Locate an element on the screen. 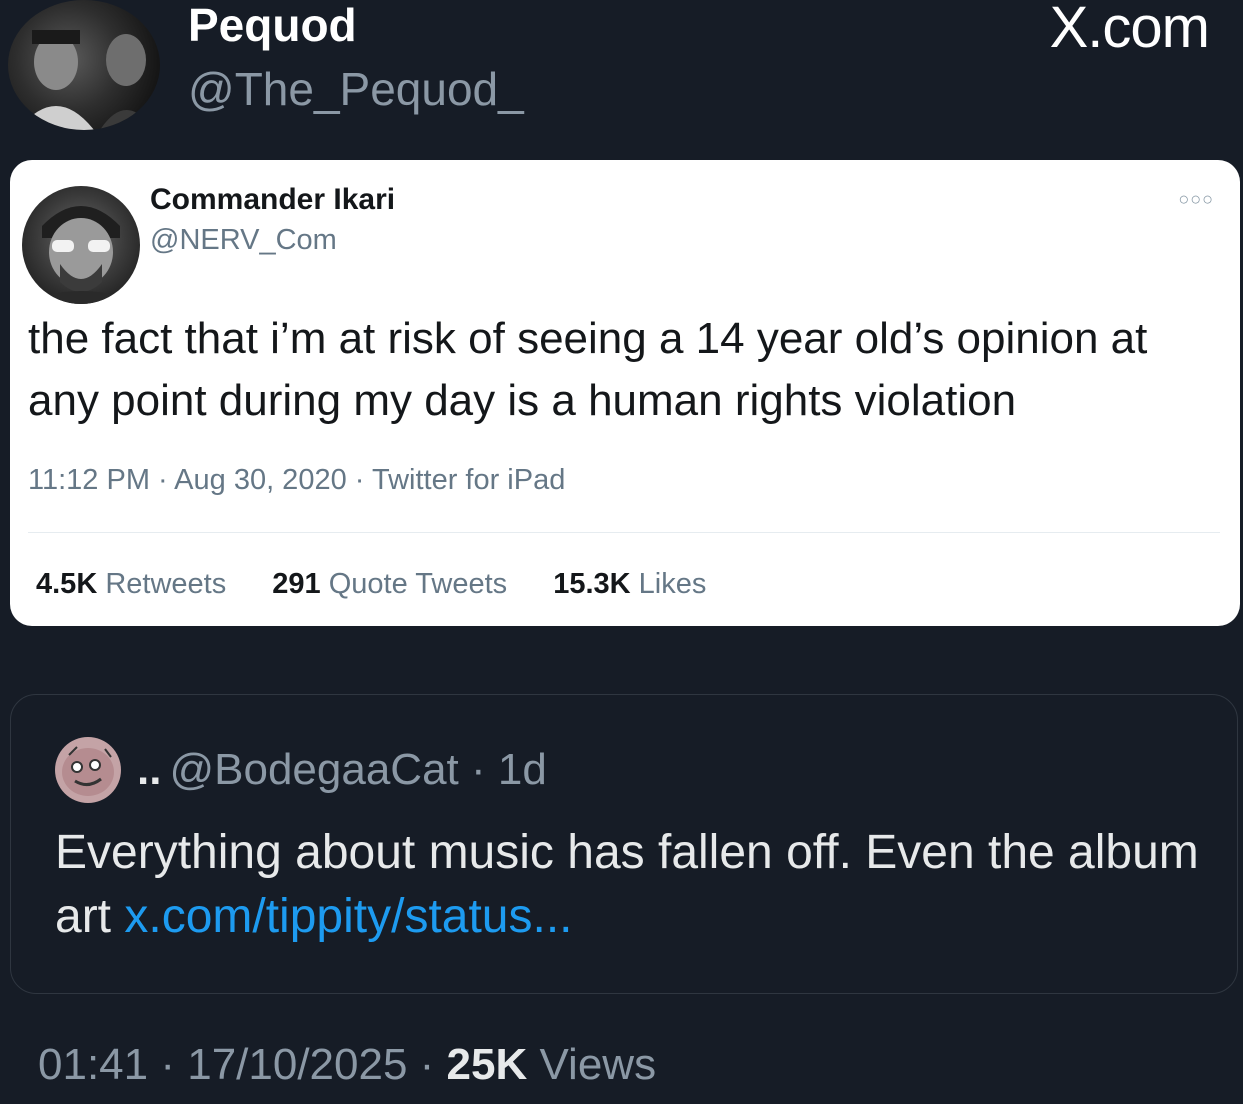 This screenshot has width=1243, height=1104. embedded-tweet-author-name: Commander Ikari is located at coordinates (273, 199).